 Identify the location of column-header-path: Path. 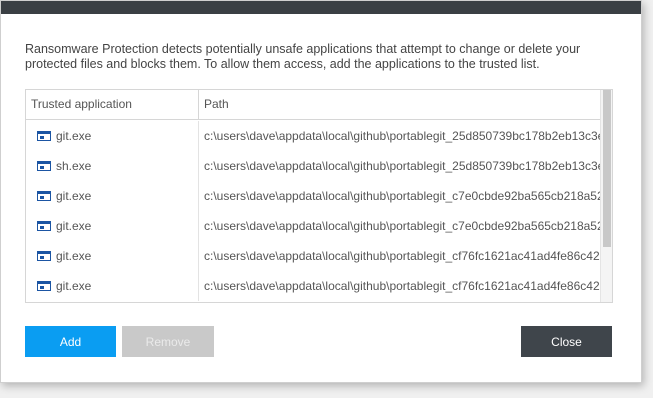
(400, 104).